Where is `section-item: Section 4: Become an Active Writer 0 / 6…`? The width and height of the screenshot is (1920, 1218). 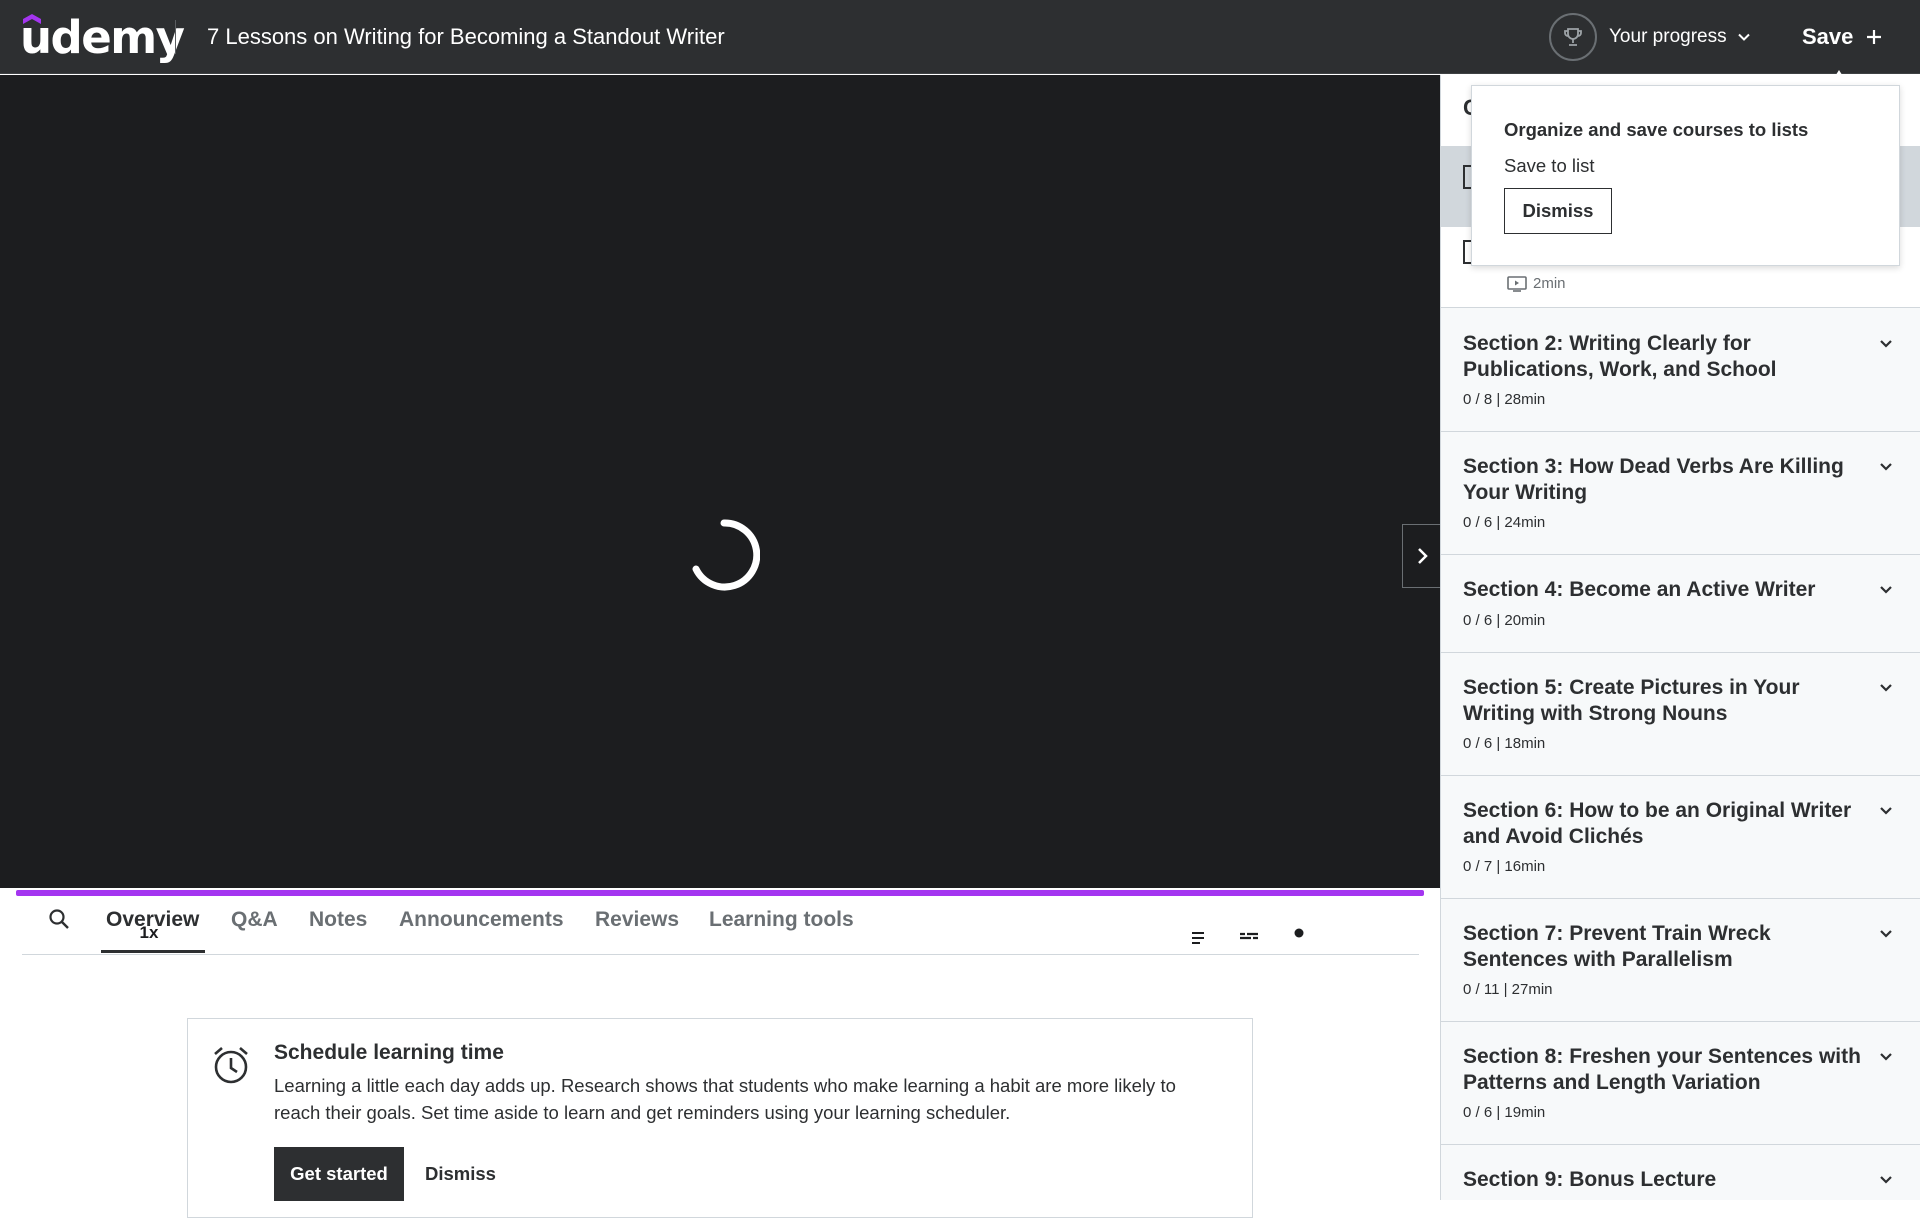 section-item: Section 4: Become an Active Writer 0 / 6… is located at coordinates (1680, 604).